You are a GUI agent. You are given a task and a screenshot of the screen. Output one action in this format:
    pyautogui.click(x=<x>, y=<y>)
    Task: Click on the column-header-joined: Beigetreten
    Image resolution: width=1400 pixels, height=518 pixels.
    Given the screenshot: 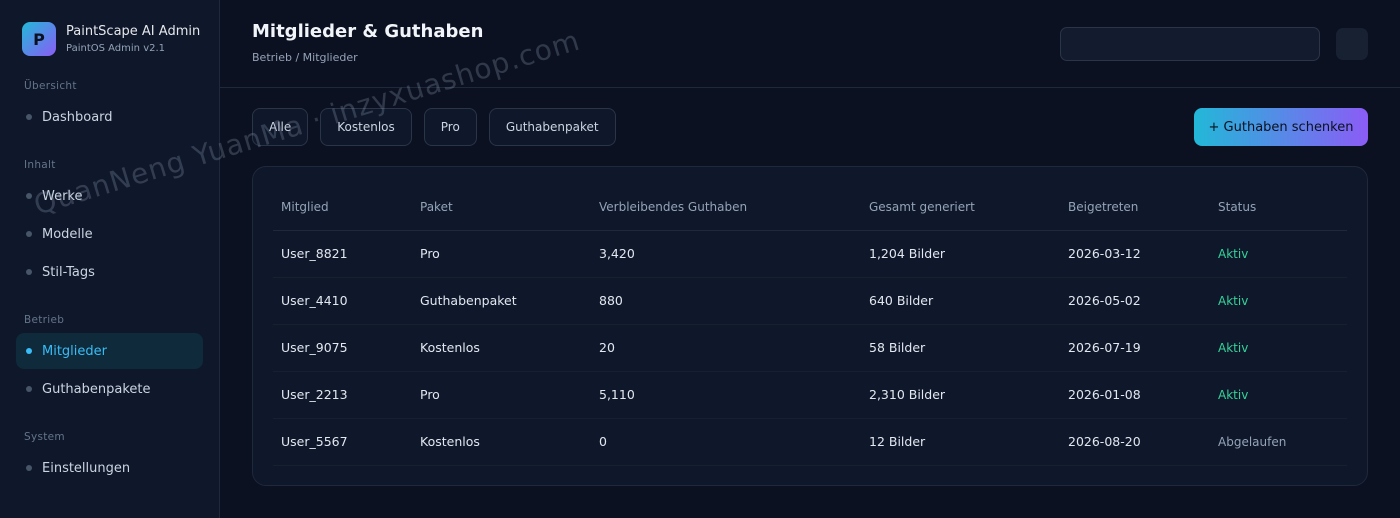 What is the action you would take?
    pyautogui.click(x=1135, y=208)
    